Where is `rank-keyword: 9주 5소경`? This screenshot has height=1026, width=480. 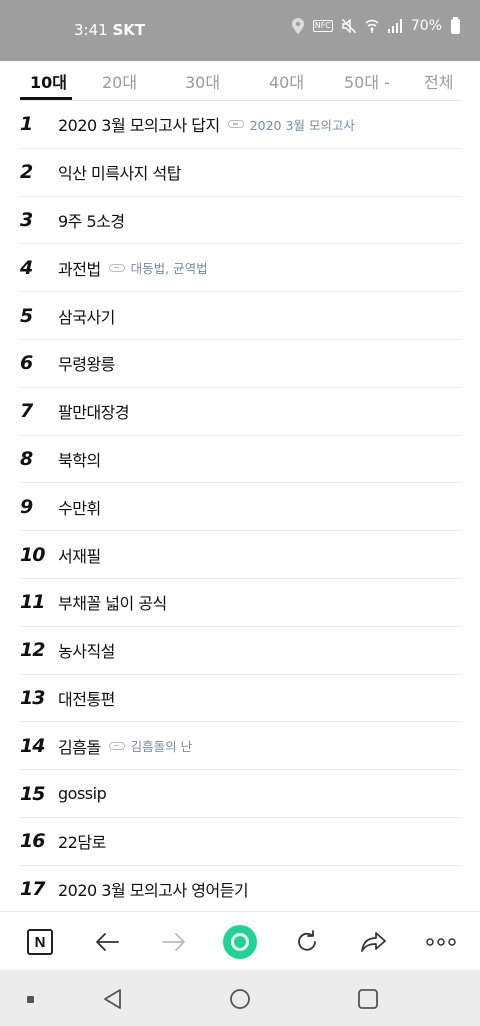
rank-keyword: 9주 5소경 is located at coordinates (91, 220).